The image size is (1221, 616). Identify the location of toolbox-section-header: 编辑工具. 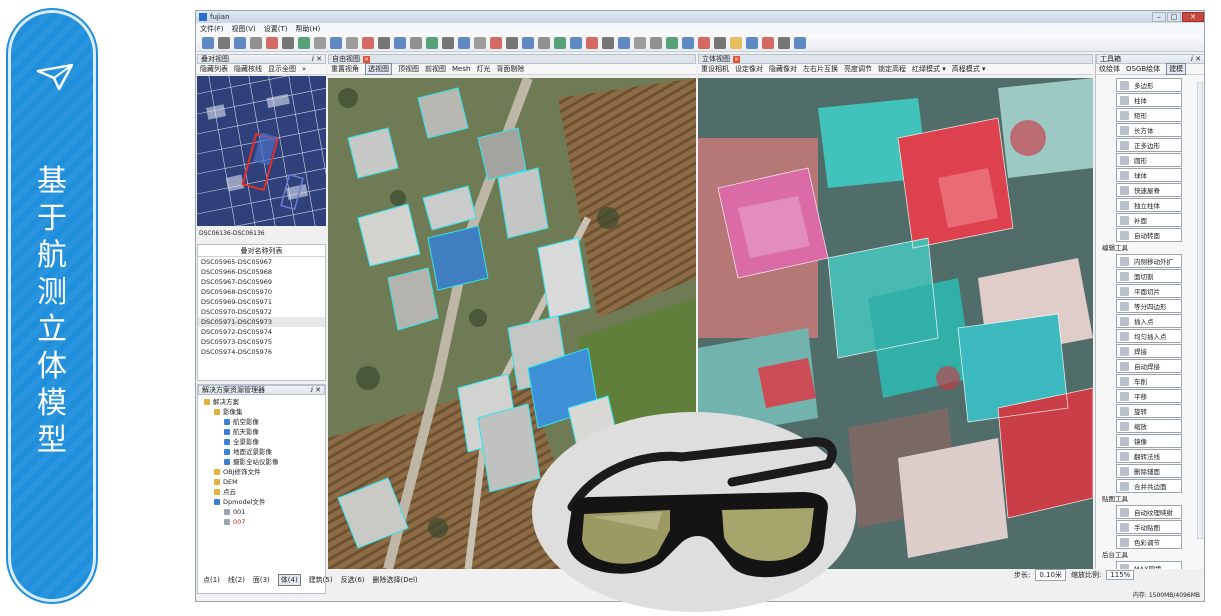
(1150, 248).